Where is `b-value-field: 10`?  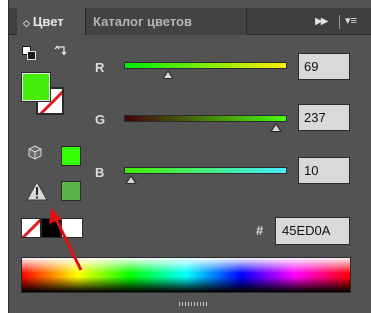
b-value-field: 10 is located at coordinates (324, 170).